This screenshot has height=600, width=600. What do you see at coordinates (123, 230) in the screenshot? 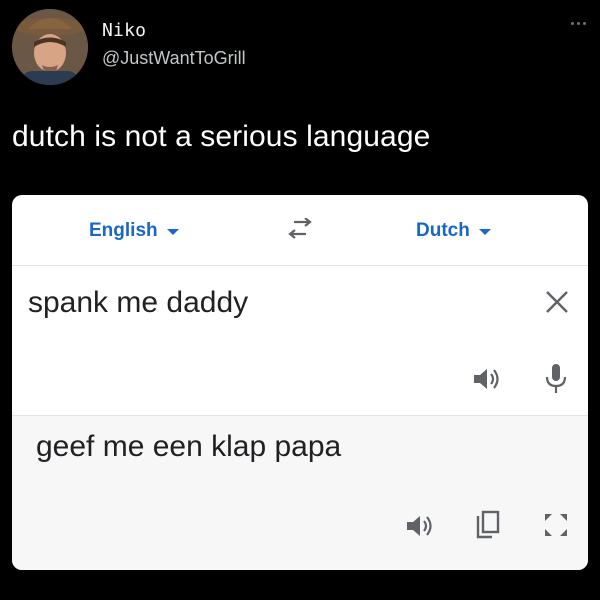
I see `source-language-label: English` at bounding box center [123, 230].